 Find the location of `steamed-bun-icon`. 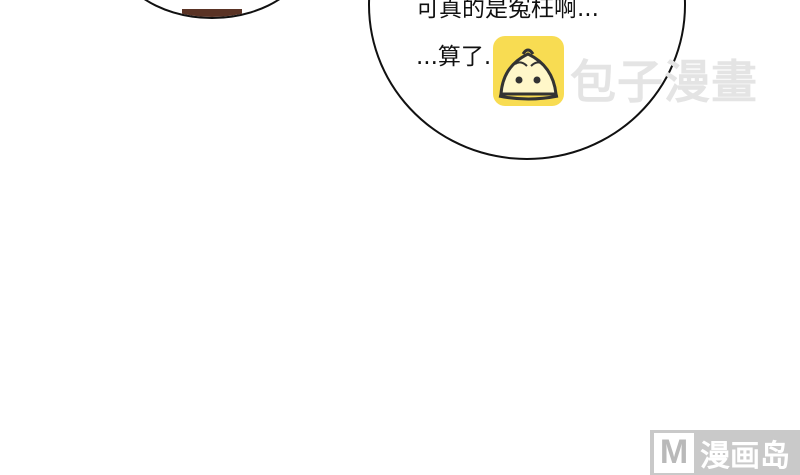

steamed-bun-icon is located at coordinates (528, 71).